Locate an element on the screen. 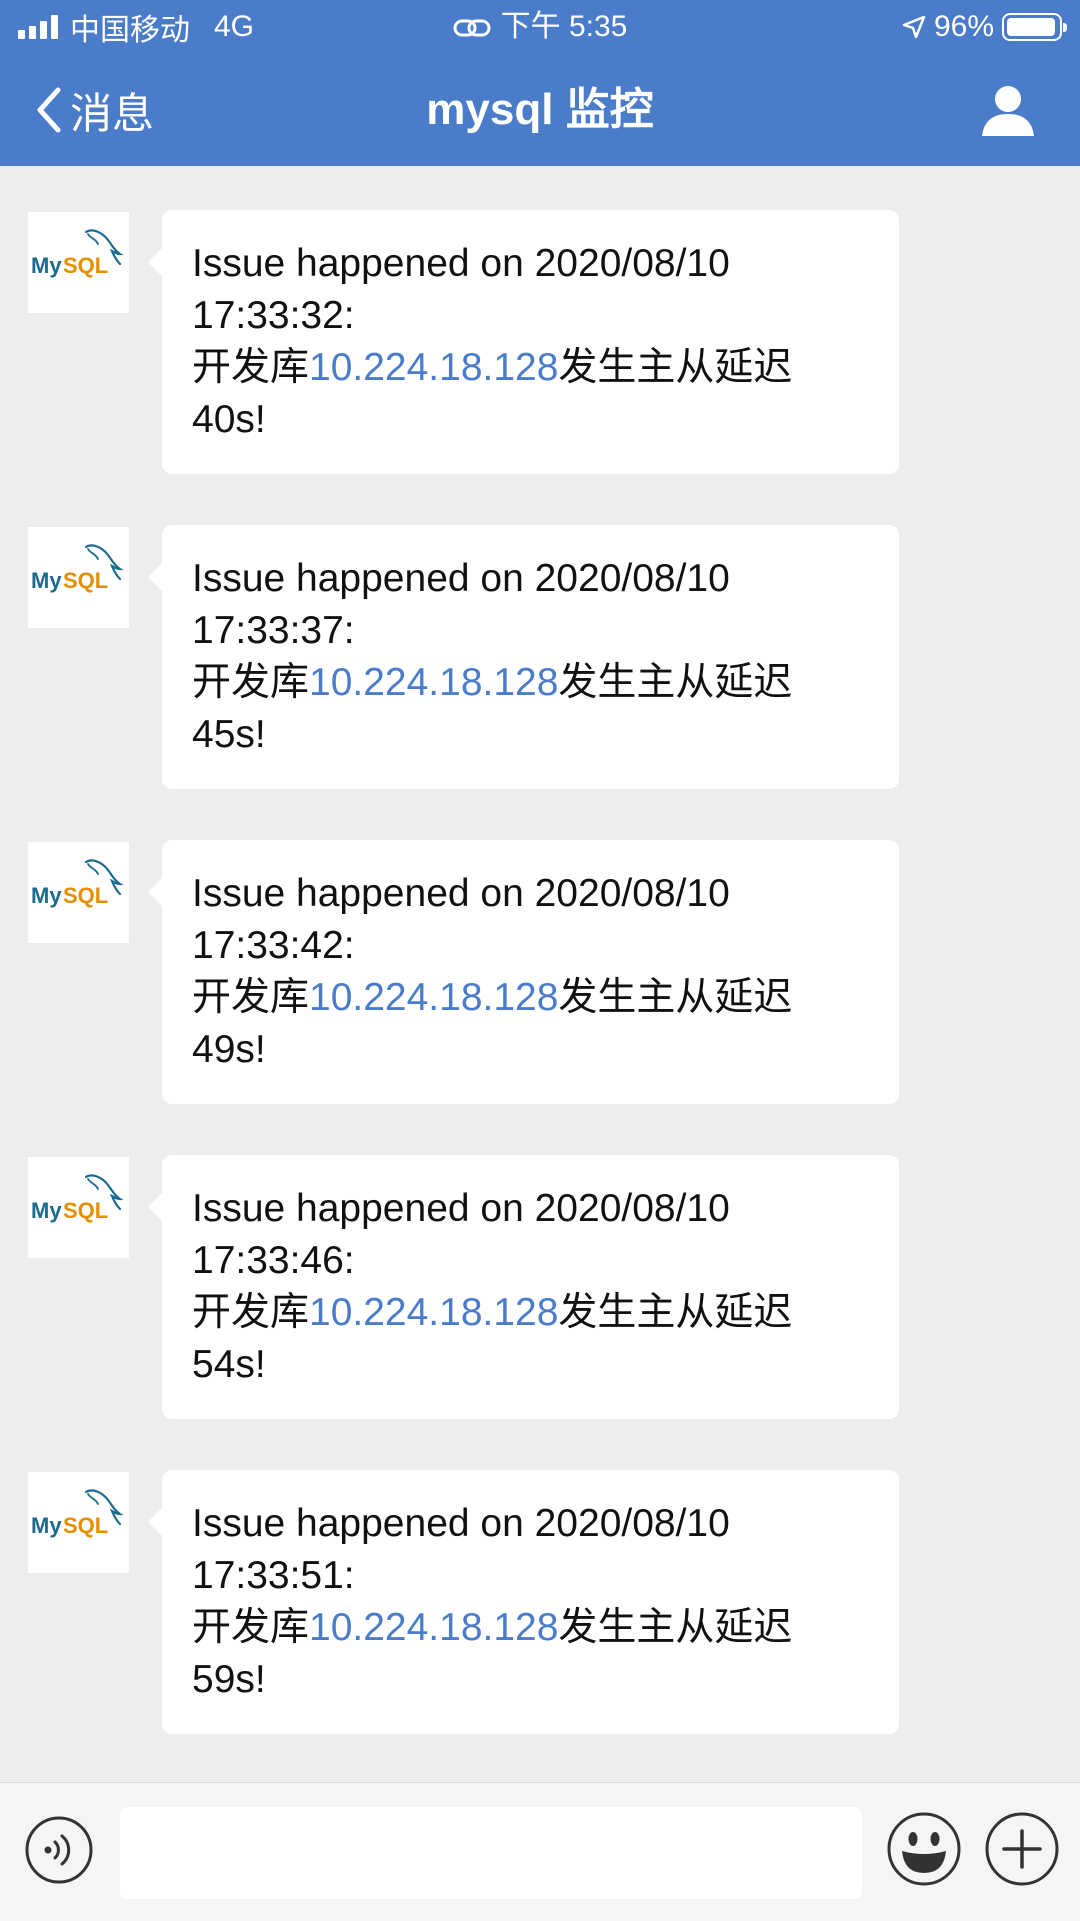  message-input is located at coordinates (491, 1853).